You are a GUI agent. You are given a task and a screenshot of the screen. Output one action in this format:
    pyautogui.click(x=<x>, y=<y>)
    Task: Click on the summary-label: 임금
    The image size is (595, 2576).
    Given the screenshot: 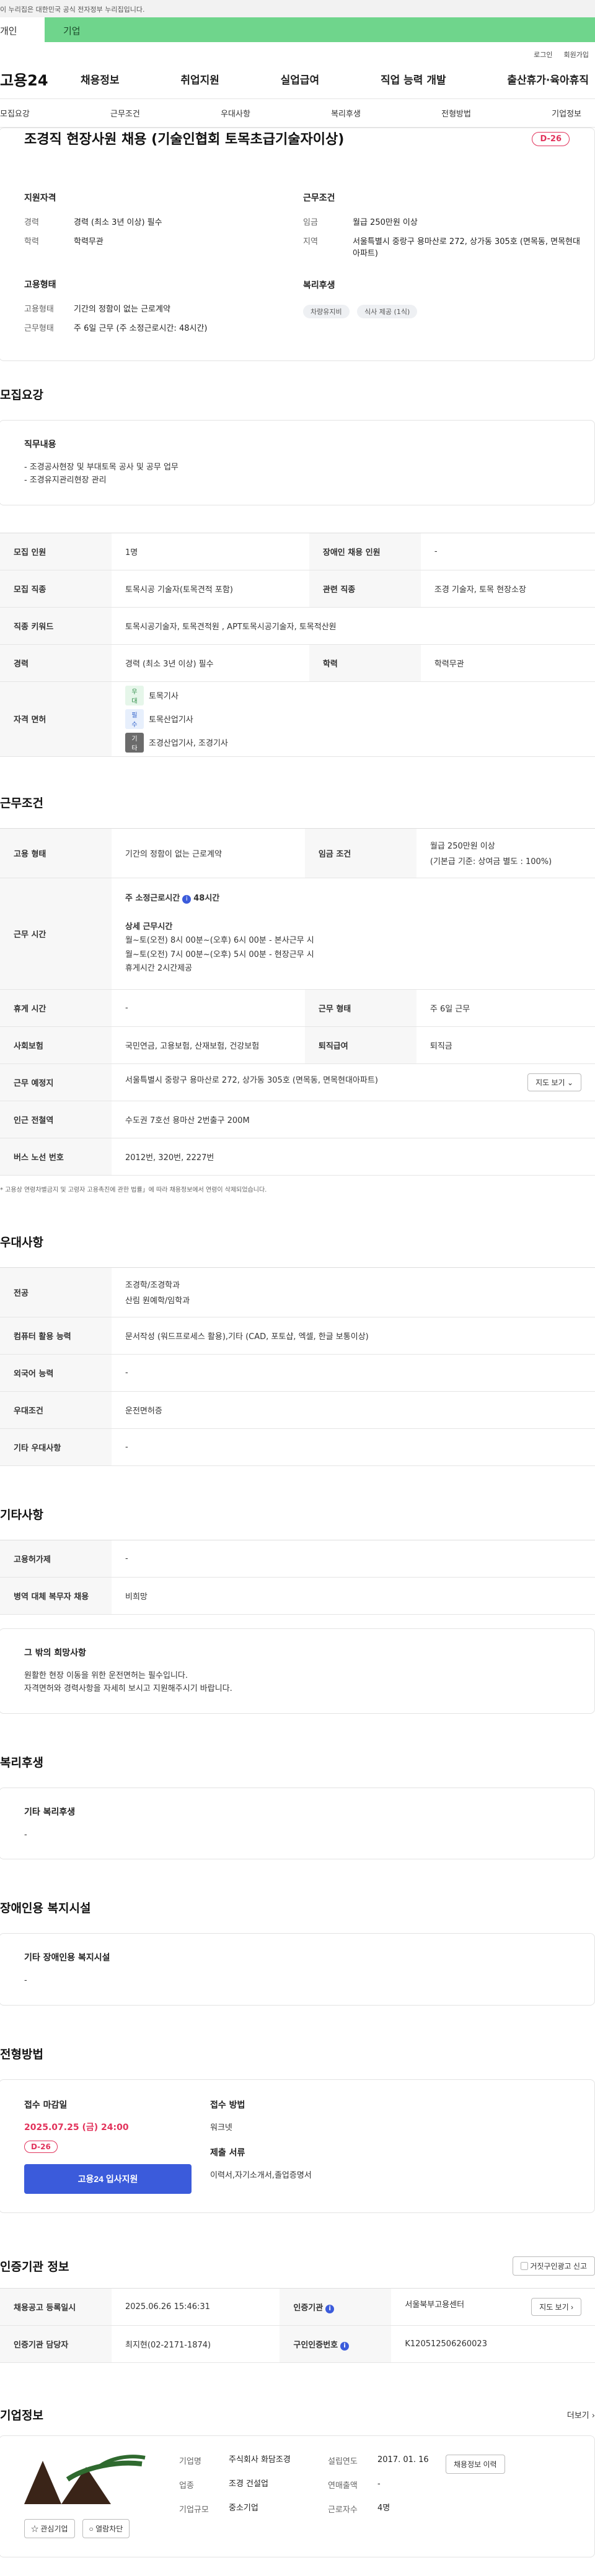 What is the action you would take?
    pyautogui.click(x=310, y=222)
    